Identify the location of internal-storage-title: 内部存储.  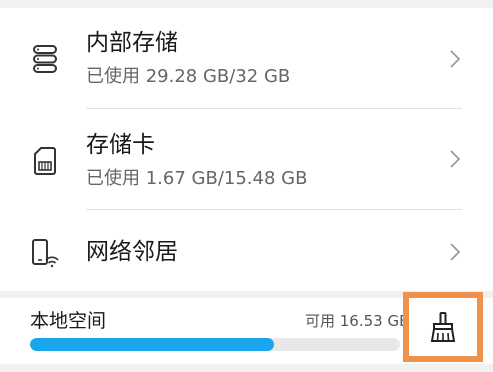
(132, 43).